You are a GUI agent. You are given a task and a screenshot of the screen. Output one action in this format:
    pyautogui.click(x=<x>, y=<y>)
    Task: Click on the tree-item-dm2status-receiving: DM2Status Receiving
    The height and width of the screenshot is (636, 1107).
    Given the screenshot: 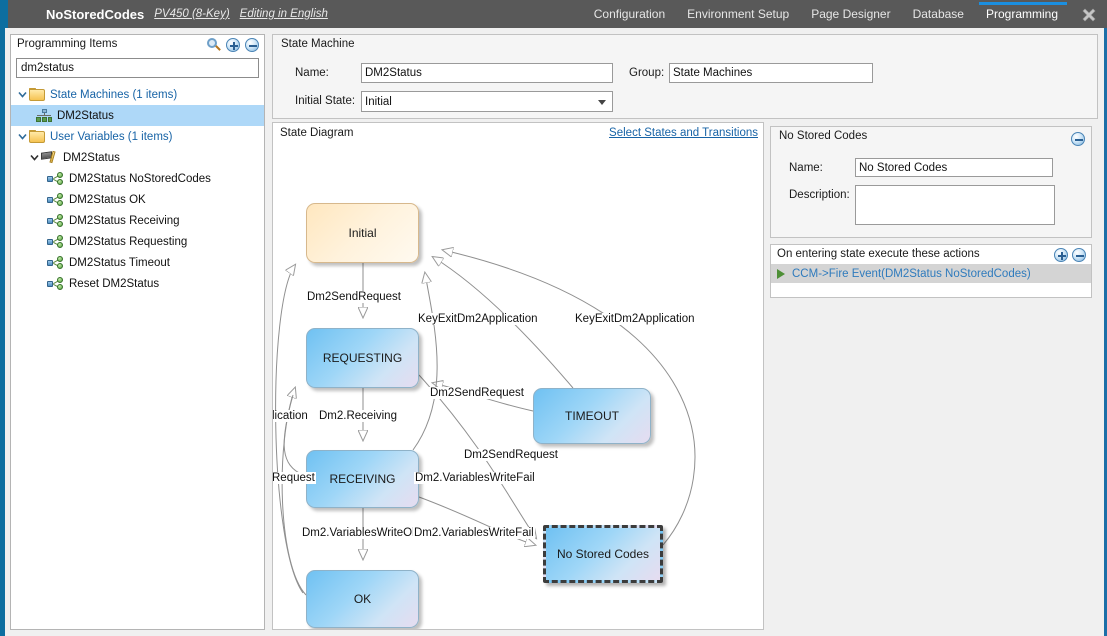 What is the action you would take?
    pyautogui.click(x=137, y=220)
    